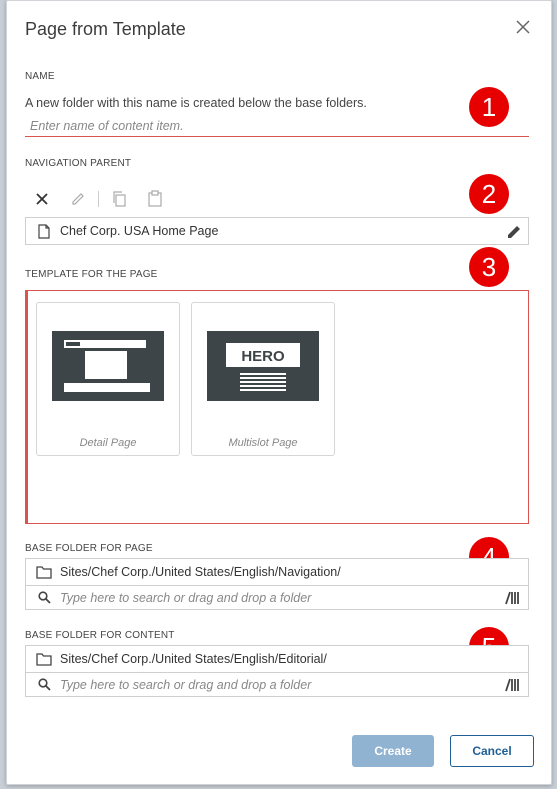 Image resolution: width=557 pixels, height=789 pixels. I want to click on name-input, so click(277, 126).